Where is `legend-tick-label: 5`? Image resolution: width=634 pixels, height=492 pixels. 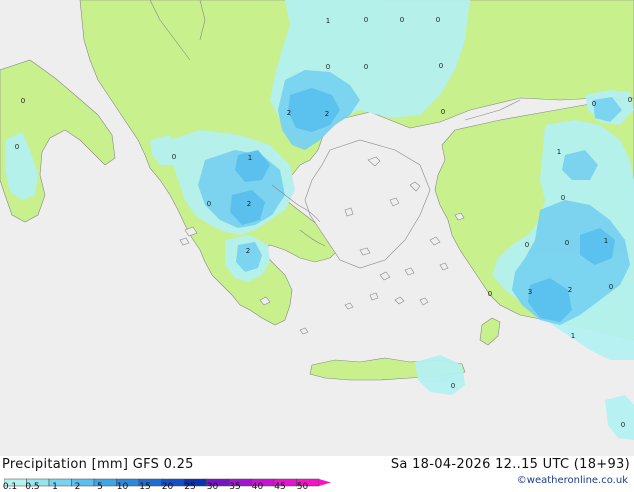
legend-tick-label: 5 is located at coordinates (100, 487).